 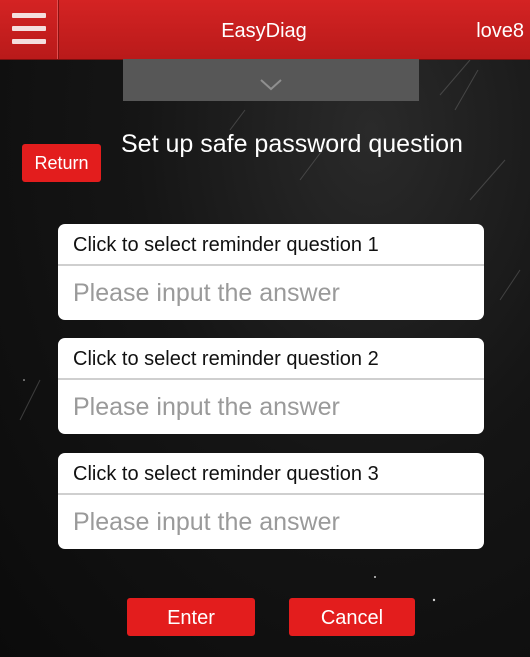 I want to click on question-select-2: Click to select reminder question 2, so click(x=271, y=359).